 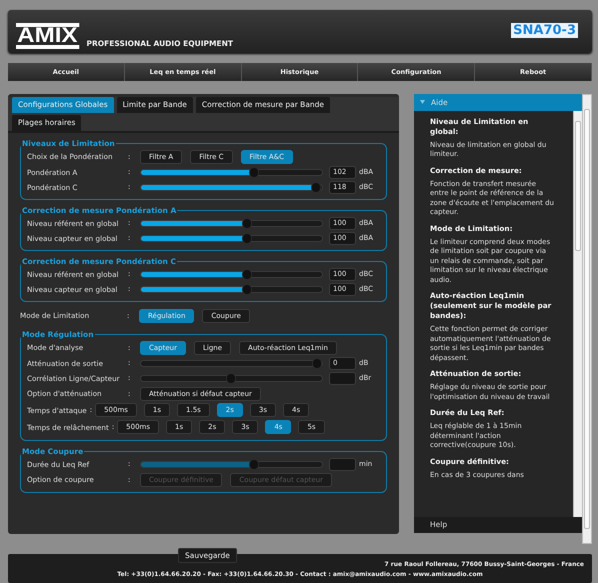 I want to click on model-name: SNA70-3, so click(x=544, y=30).